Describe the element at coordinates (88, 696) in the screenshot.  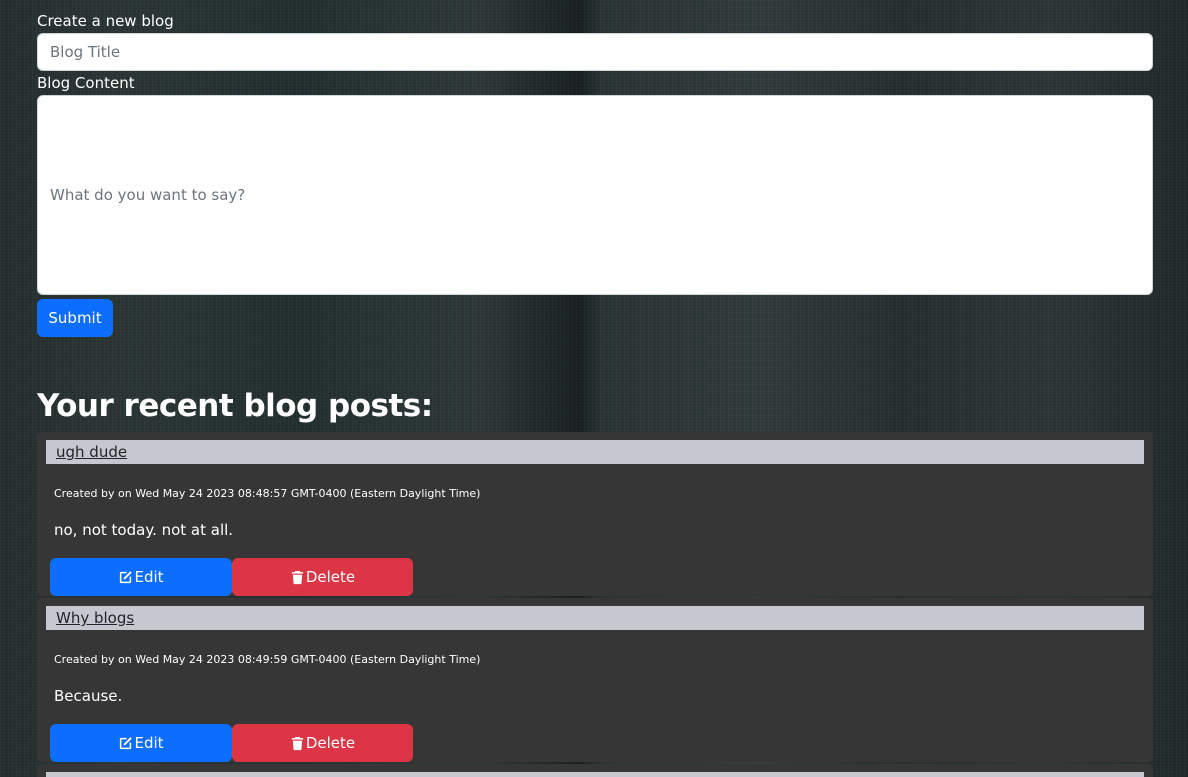
I see `post-body: Because.` at that location.